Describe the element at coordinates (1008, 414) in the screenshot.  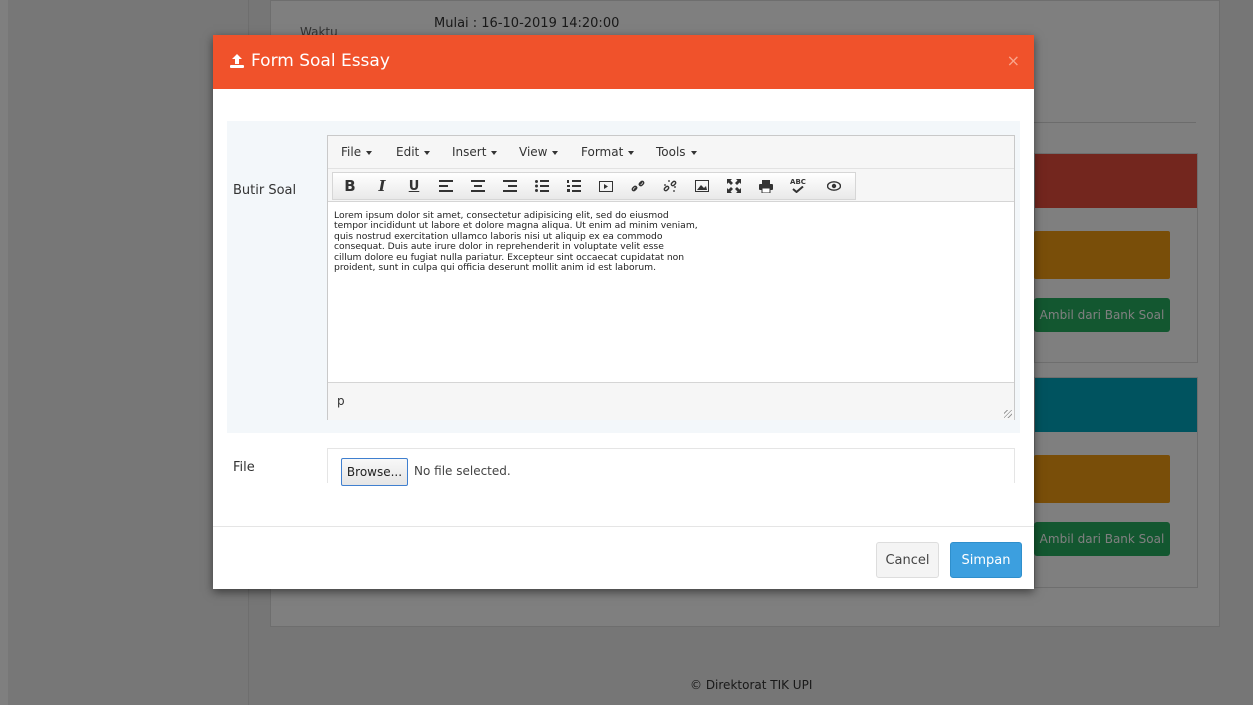
I see `resize-handle-icon` at that location.